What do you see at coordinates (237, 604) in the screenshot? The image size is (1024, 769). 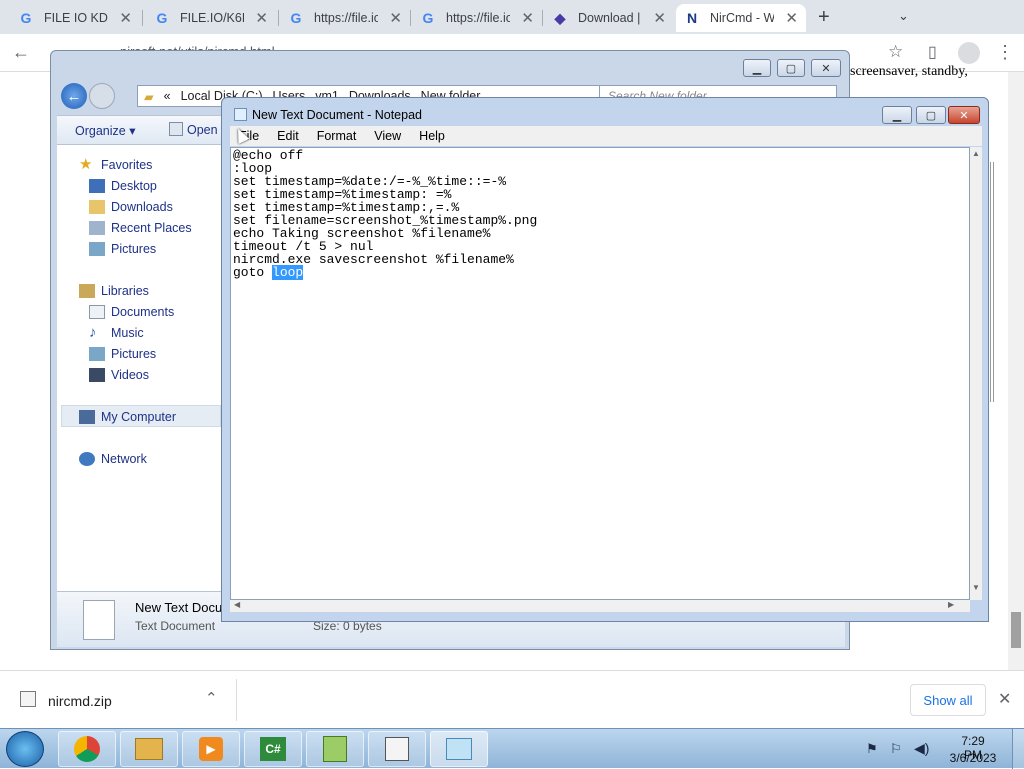 I see `scroll-left-icon: ◀` at bounding box center [237, 604].